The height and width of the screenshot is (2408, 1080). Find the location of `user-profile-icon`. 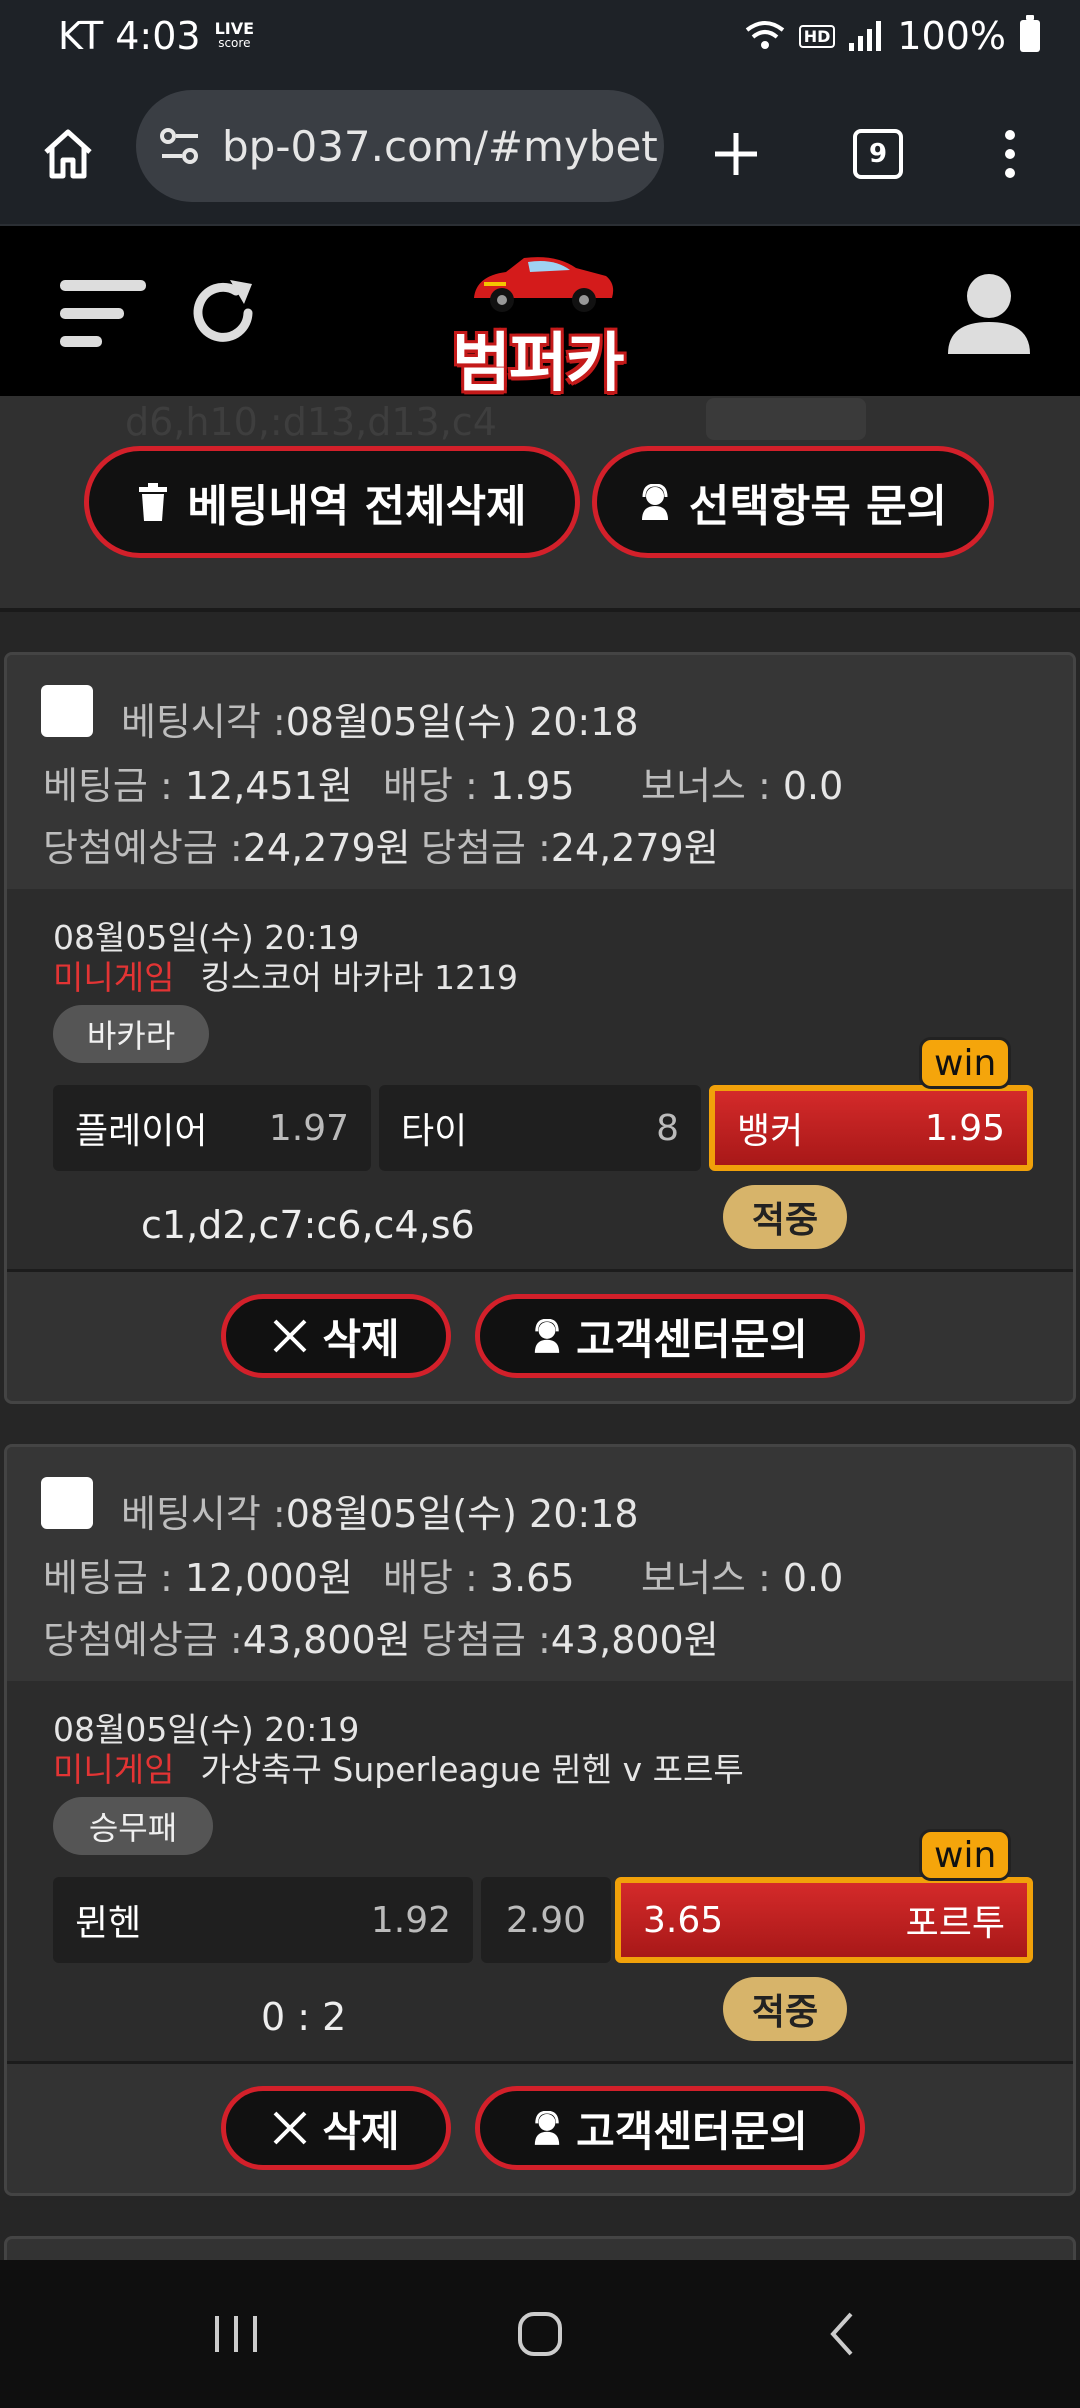

user-profile-icon is located at coordinates (989, 314).